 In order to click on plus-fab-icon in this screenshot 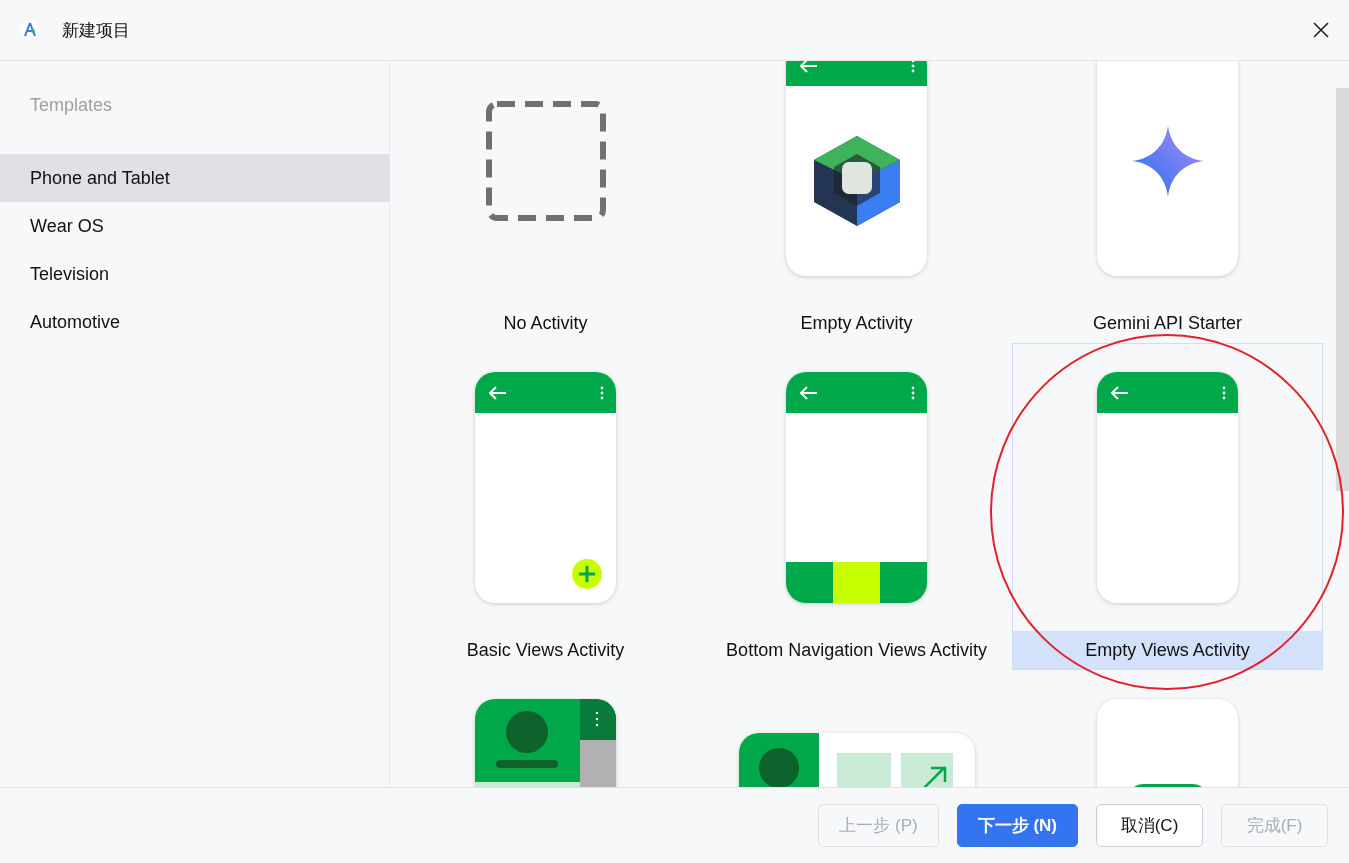, I will do `click(587, 574)`.